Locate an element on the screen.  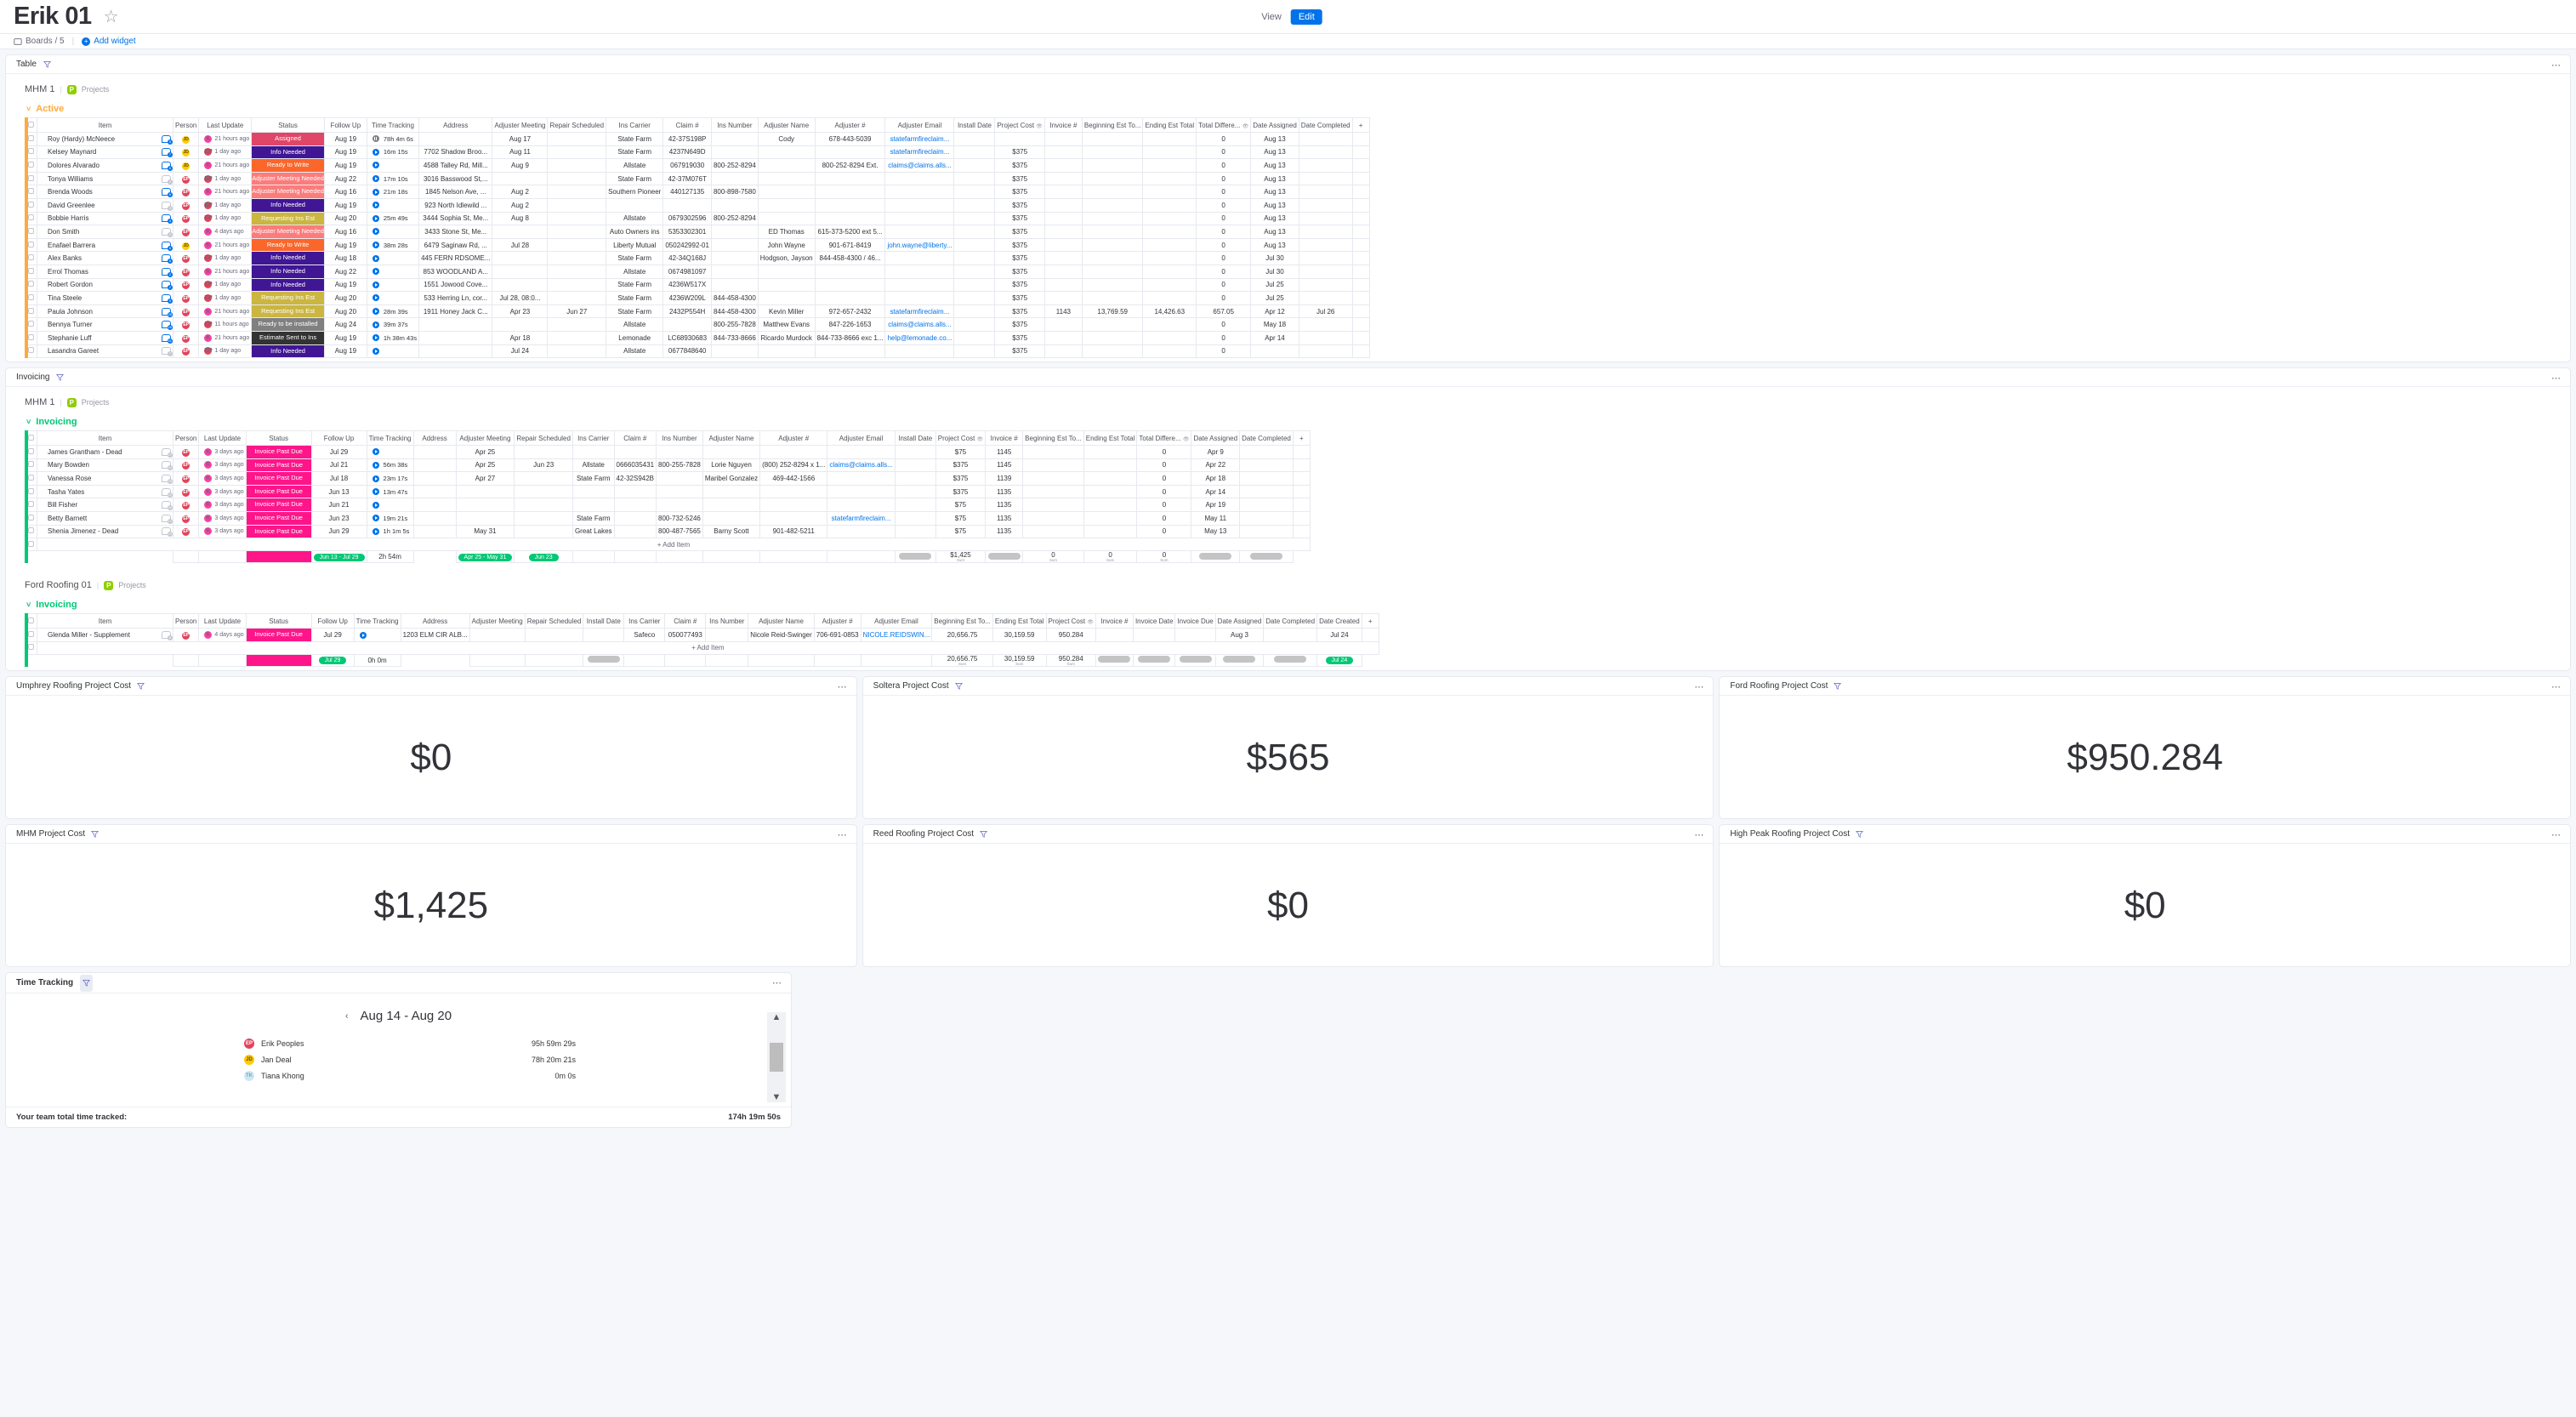
add-item-row: + Add Item is located at coordinates (702, 648).